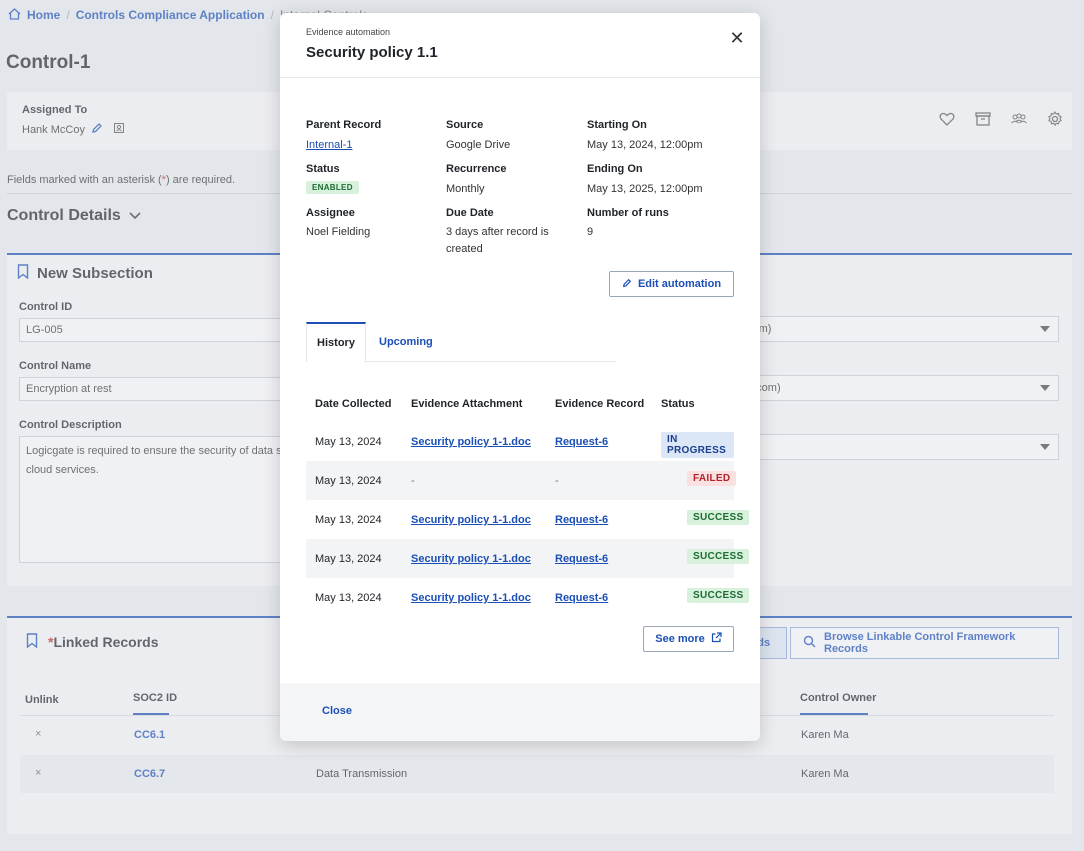 The width and height of the screenshot is (1084, 851). I want to click on recurrence-label: Recurrence, so click(476, 169).